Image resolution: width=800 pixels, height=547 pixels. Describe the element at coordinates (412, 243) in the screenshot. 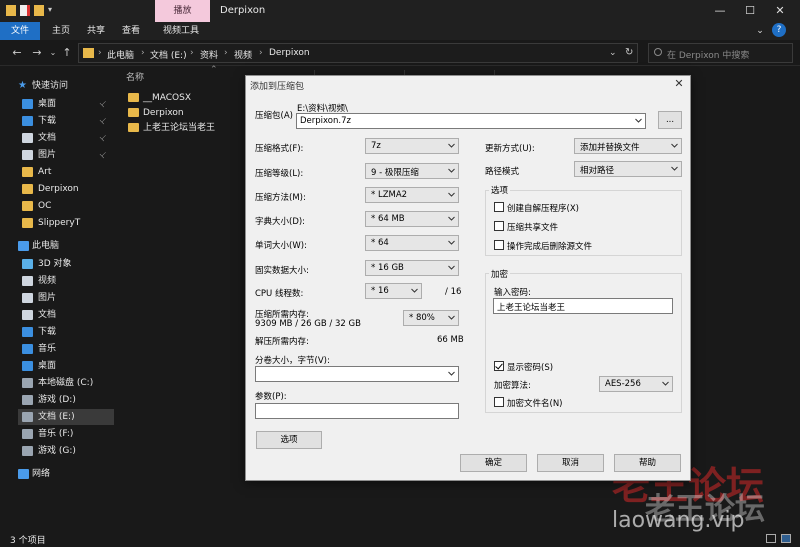

I see `word-size-select: * 64` at that location.